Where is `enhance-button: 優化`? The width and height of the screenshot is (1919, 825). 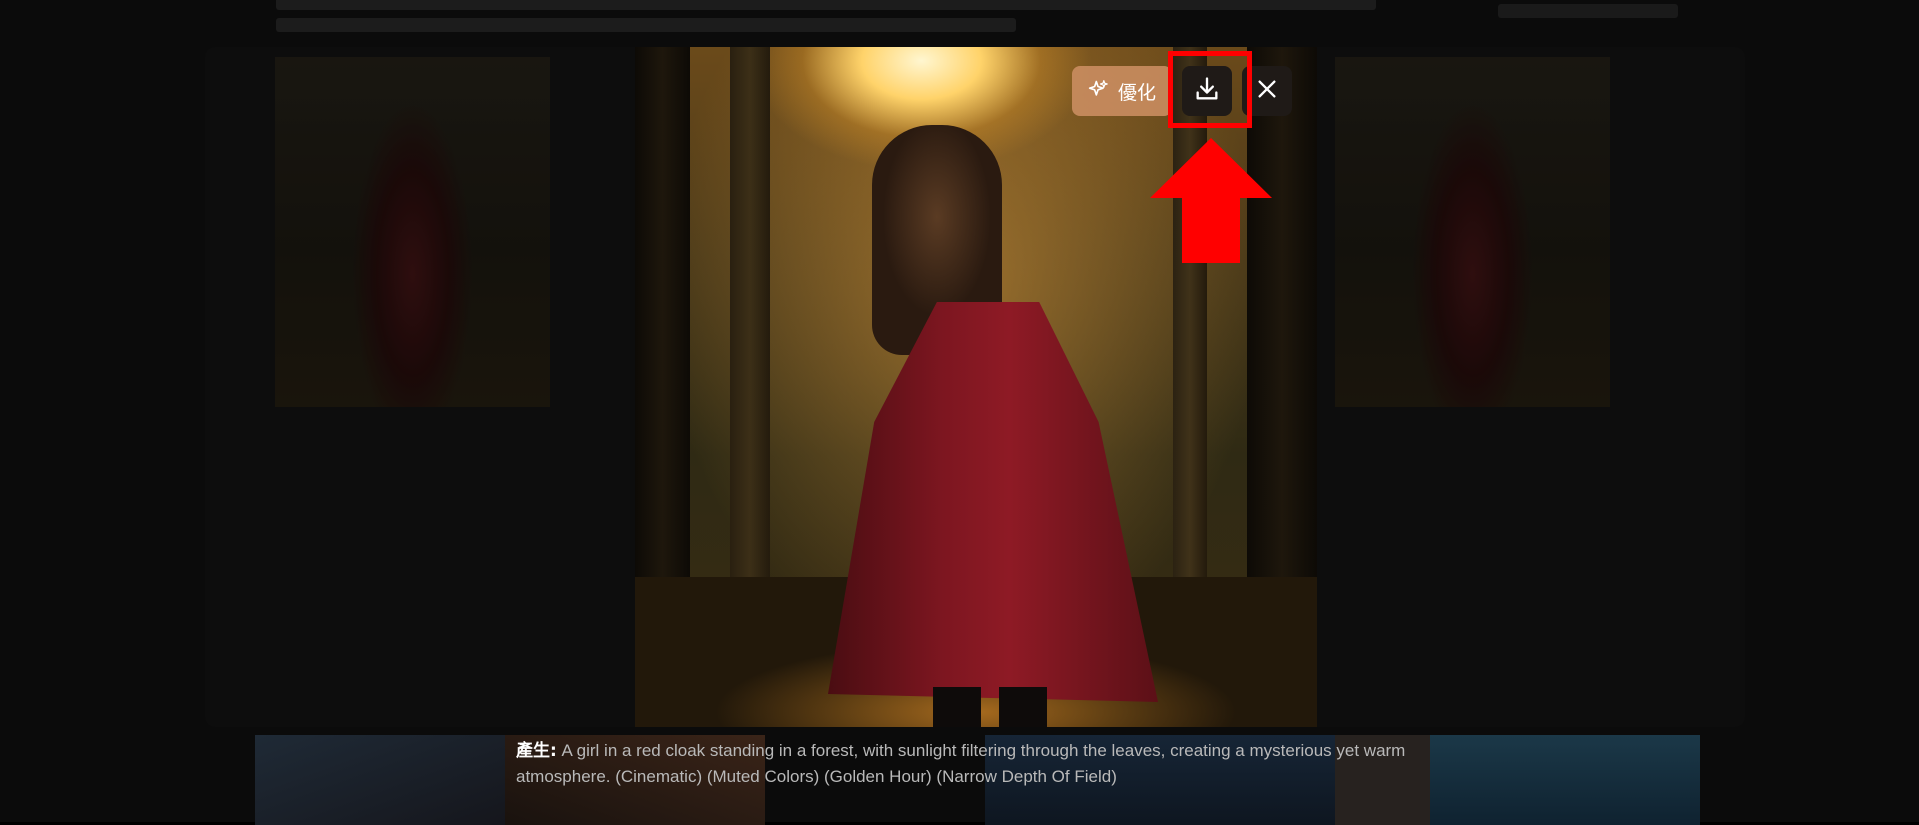 enhance-button: 優化 is located at coordinates (1122, 91).